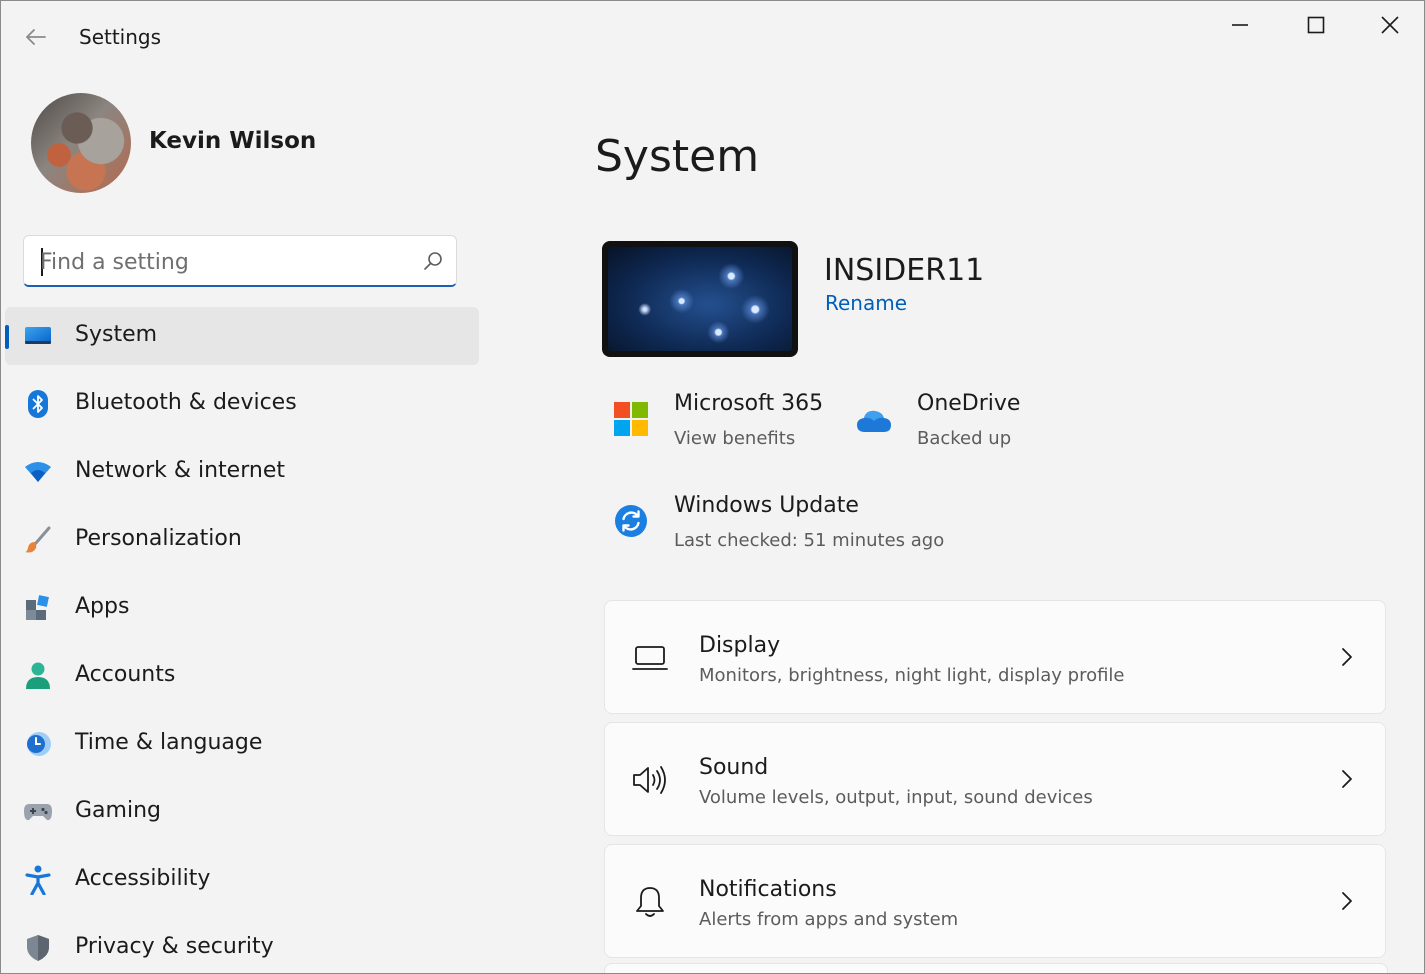 Image resolution: width=1425 pixels, height=974 pixels. I want to click on person-icon, so click(38, 676).